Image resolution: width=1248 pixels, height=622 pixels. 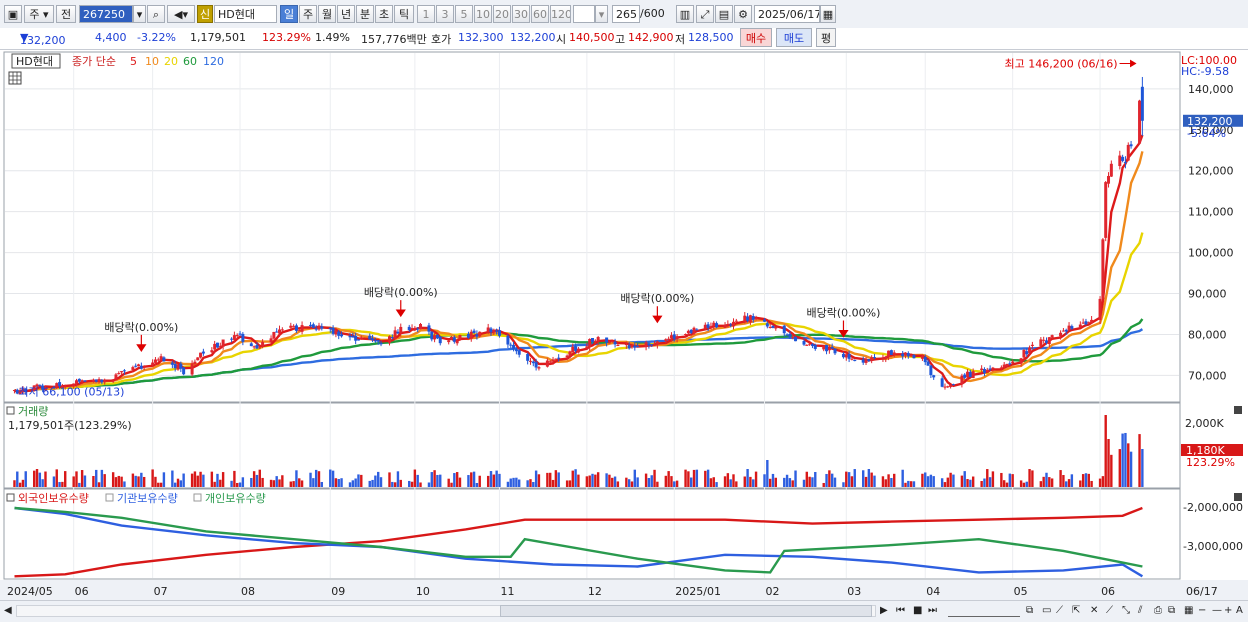 What do you see at coordinates (1239, 611) in the screenshot?
I see `font-size-icon: A` at bounding box center [1239, 611].